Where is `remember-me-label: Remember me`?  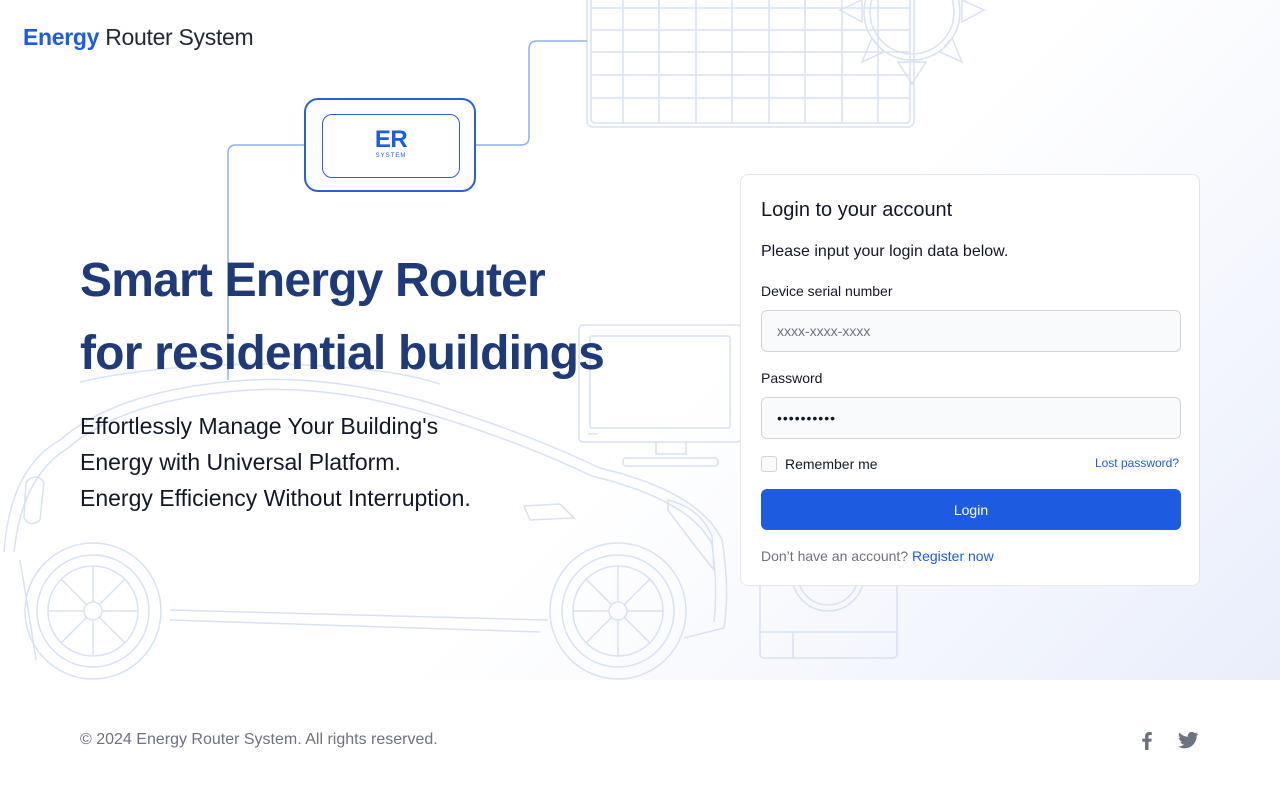
remember-me-label: Remember me is located at coordinates (831, 464).